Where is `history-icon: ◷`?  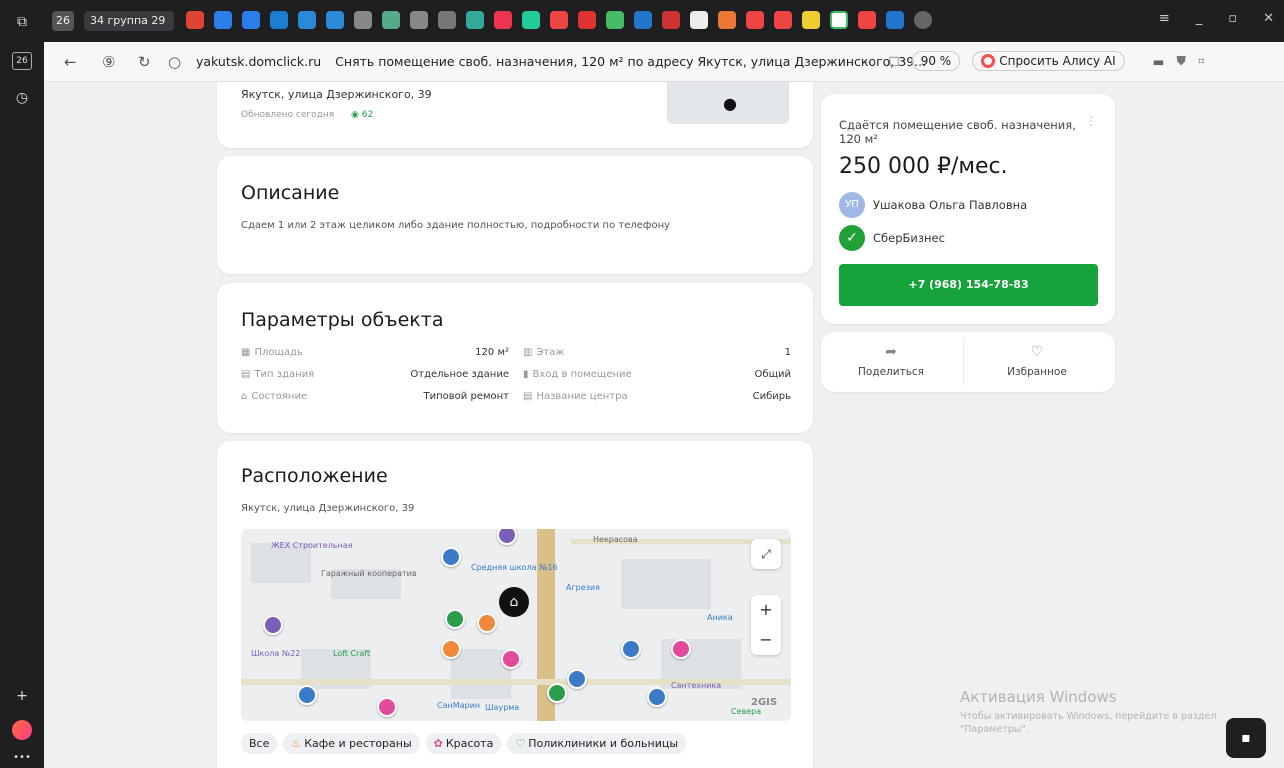 history-icon: ◷ is located at coordinates (22, 98).